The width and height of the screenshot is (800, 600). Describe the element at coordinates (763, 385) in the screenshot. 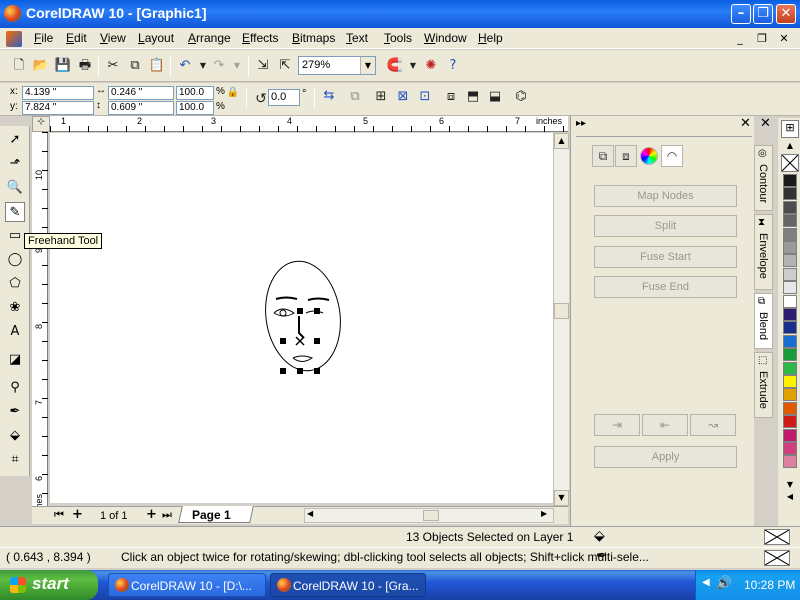

I see `tab-extrude: ⬚ Extrude` at that location.